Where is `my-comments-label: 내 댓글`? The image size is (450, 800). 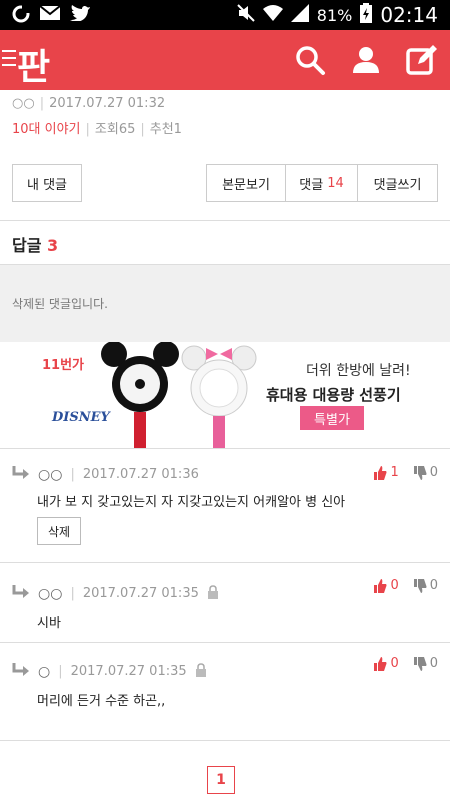 my-comments-label: 내 댓글 is located at coordinates (46, 185).